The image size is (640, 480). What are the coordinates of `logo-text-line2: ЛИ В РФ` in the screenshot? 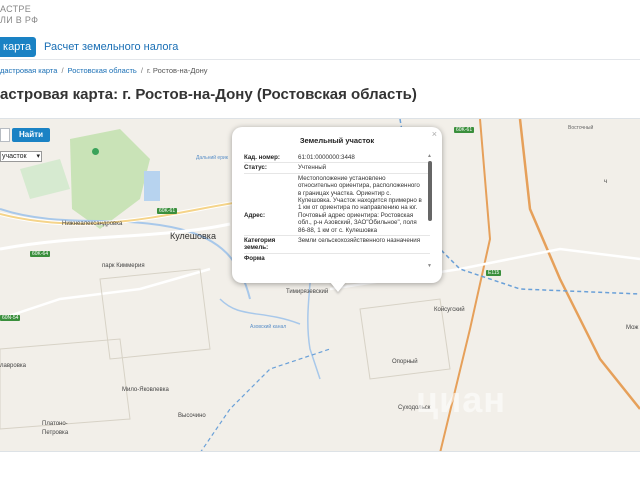 It's located at (19, 20).